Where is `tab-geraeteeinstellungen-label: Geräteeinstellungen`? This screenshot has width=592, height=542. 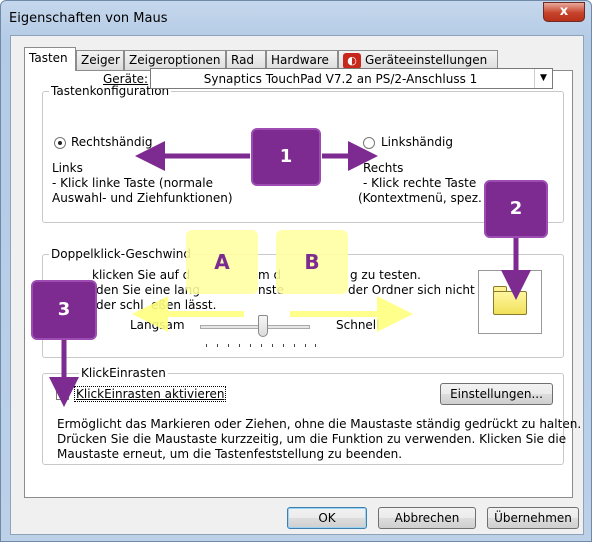 tab-geraeteeinstellungen-label: Geräteeinstellungen is located at coordinates (426, 60).